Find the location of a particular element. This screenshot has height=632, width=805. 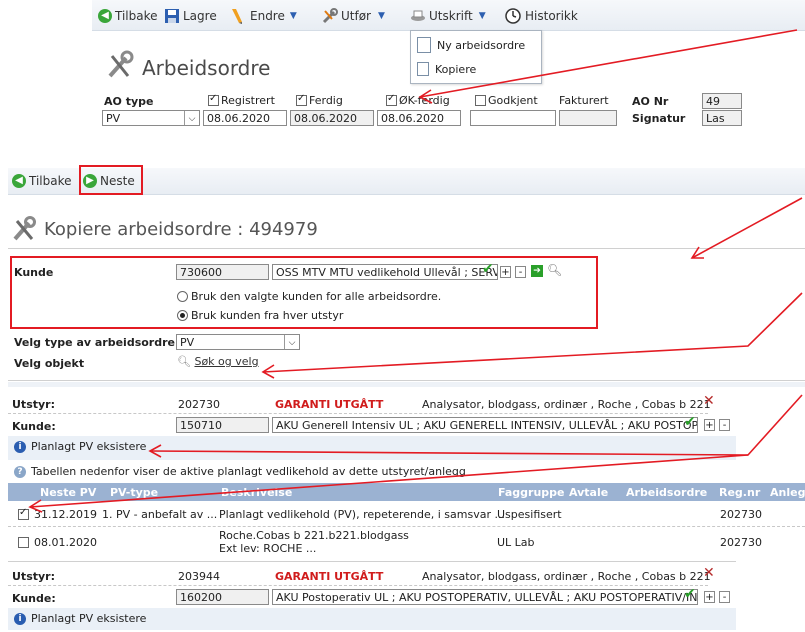

check-icon: ✔ is located at coordinates (690, 594).